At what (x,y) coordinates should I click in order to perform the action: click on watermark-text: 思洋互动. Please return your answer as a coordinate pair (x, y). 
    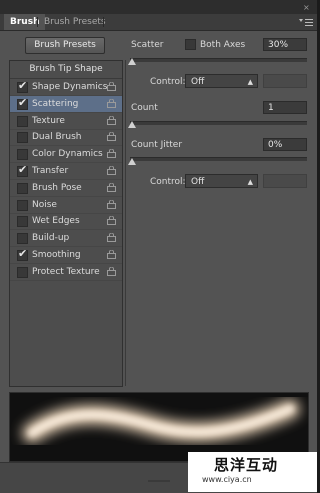
    Looking at the image, I should click on (246, 465).